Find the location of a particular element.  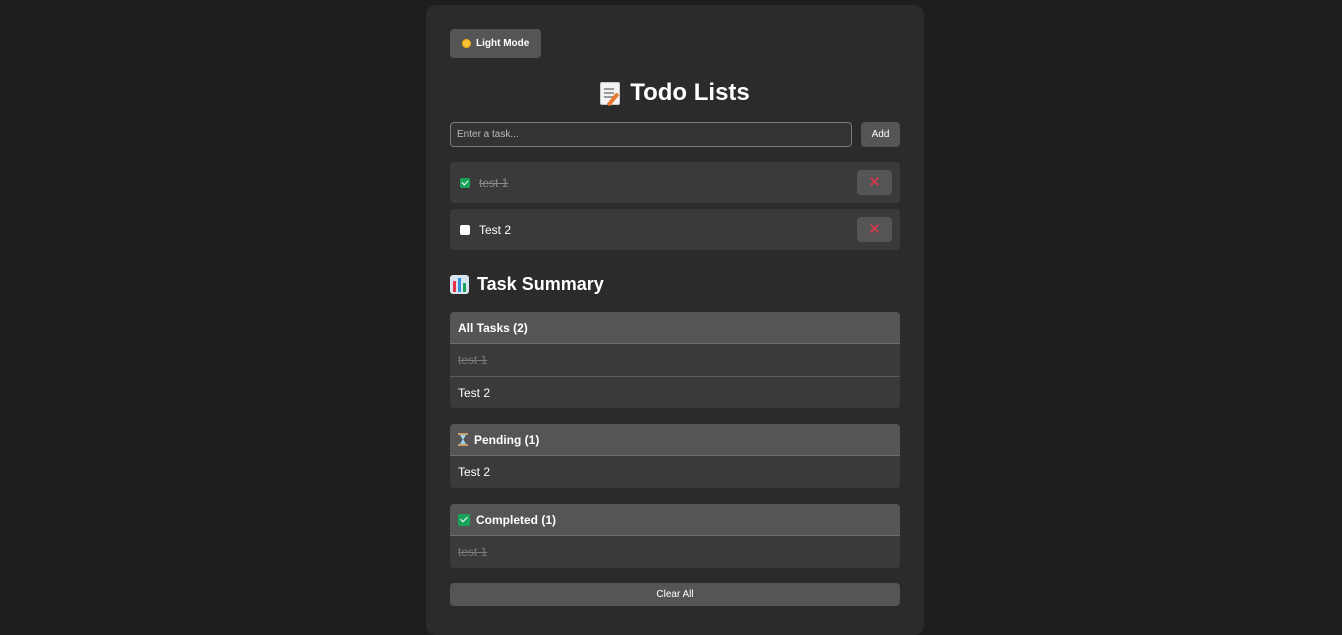

hourglass-icon is located at coordinates (463, 439).